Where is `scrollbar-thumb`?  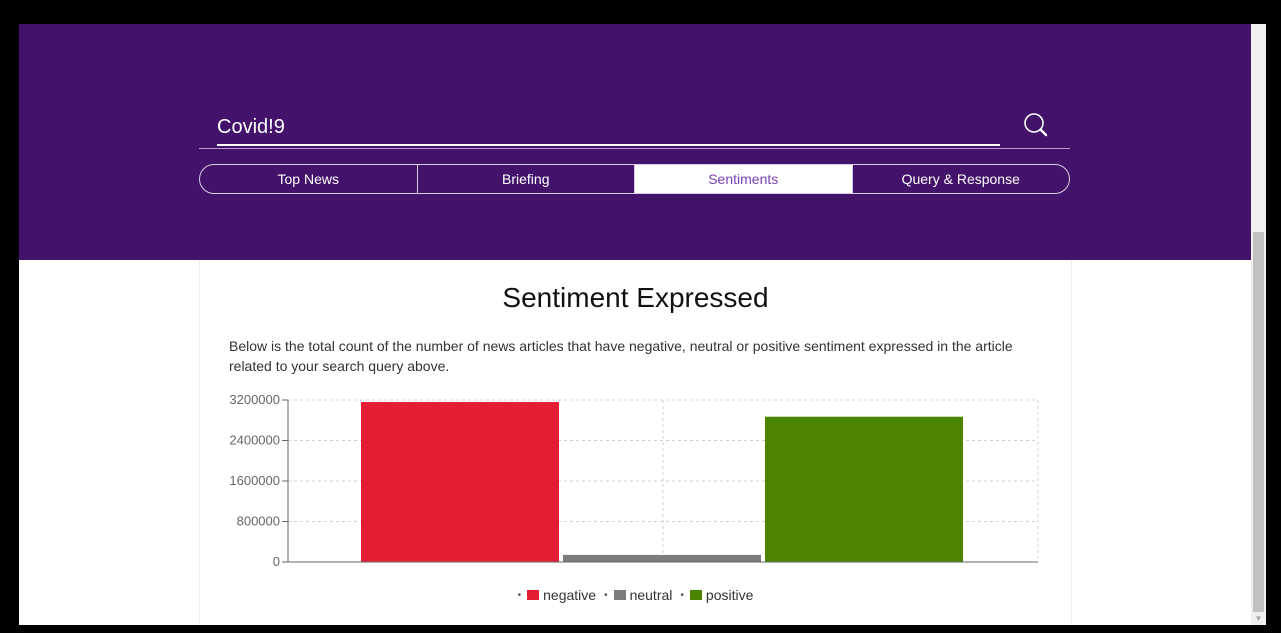 scrollbar-thumb is located at coordinates (1258, 422).